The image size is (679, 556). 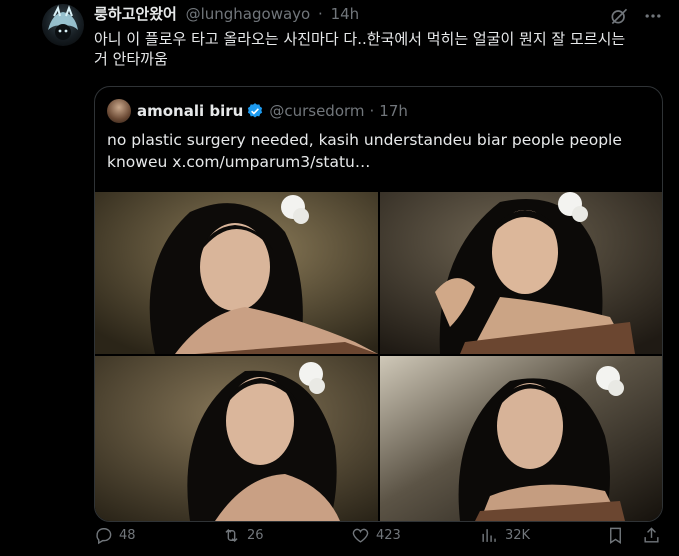 What do you see at coordinates (243, 535) in the screenshot?
I see `repost-button: 26` at bounding box center [243, 535].